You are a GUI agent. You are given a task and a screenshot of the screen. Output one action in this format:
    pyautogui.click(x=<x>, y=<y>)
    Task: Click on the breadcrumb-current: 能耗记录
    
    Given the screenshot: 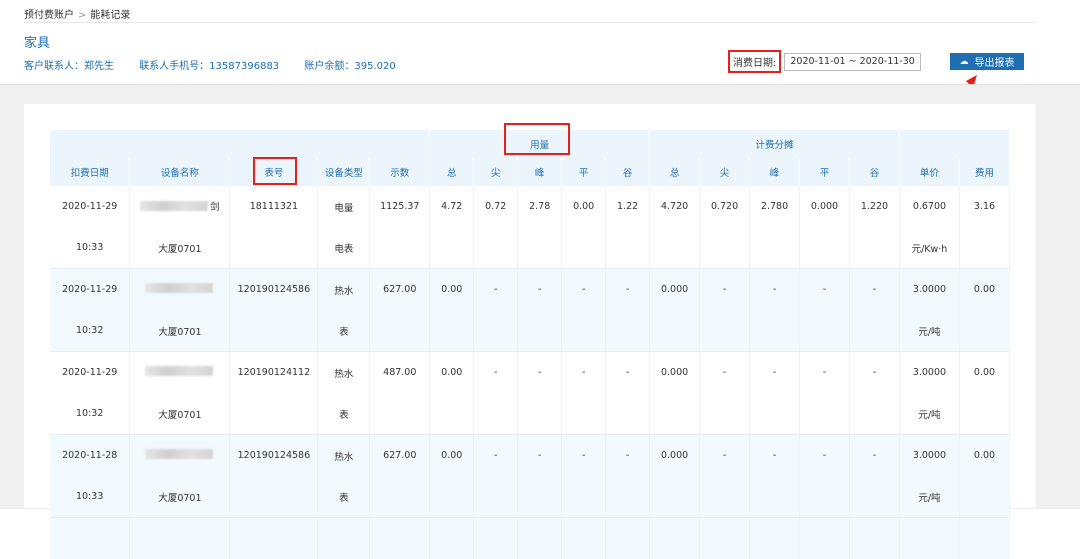 What is the action you would take?
    pyautogui.click(x=110, y=15)
    